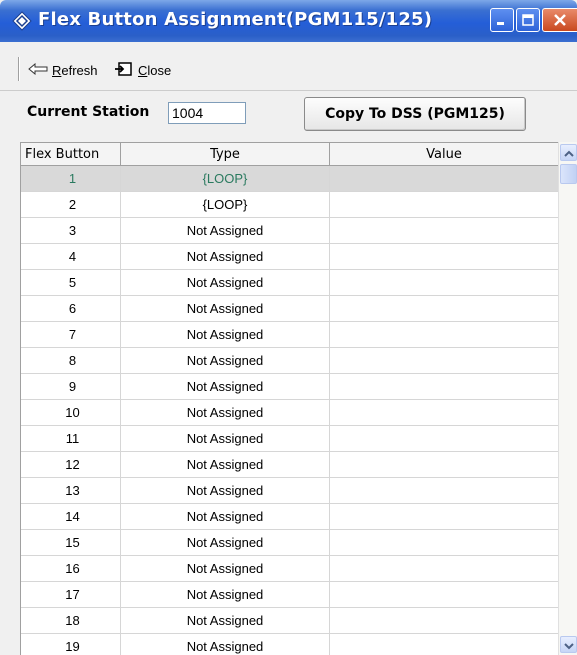 This screenshot has height=655, width=577. I want to click on flex-button-cell: 2, so click(71, 204).